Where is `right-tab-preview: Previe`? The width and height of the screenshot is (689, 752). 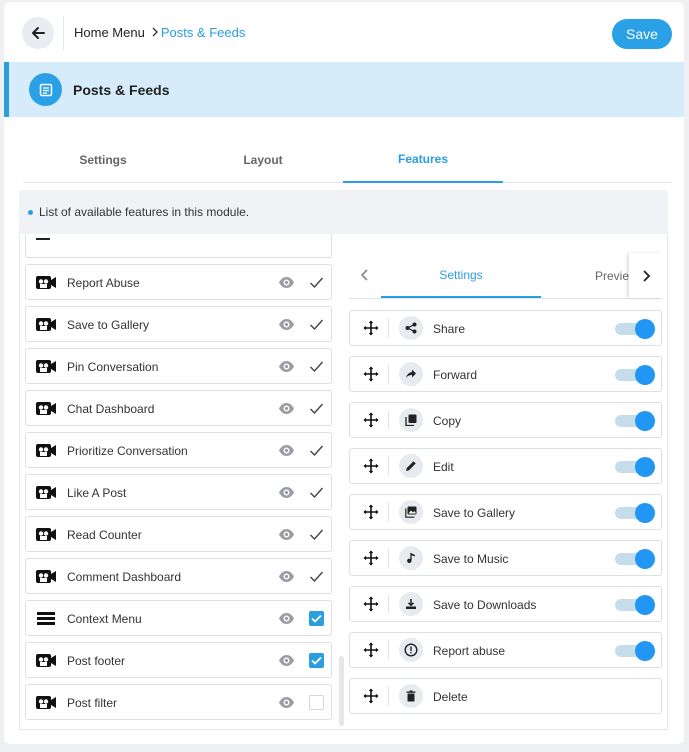 right-tab-preview: Previe is located at coordinates (612, 275).